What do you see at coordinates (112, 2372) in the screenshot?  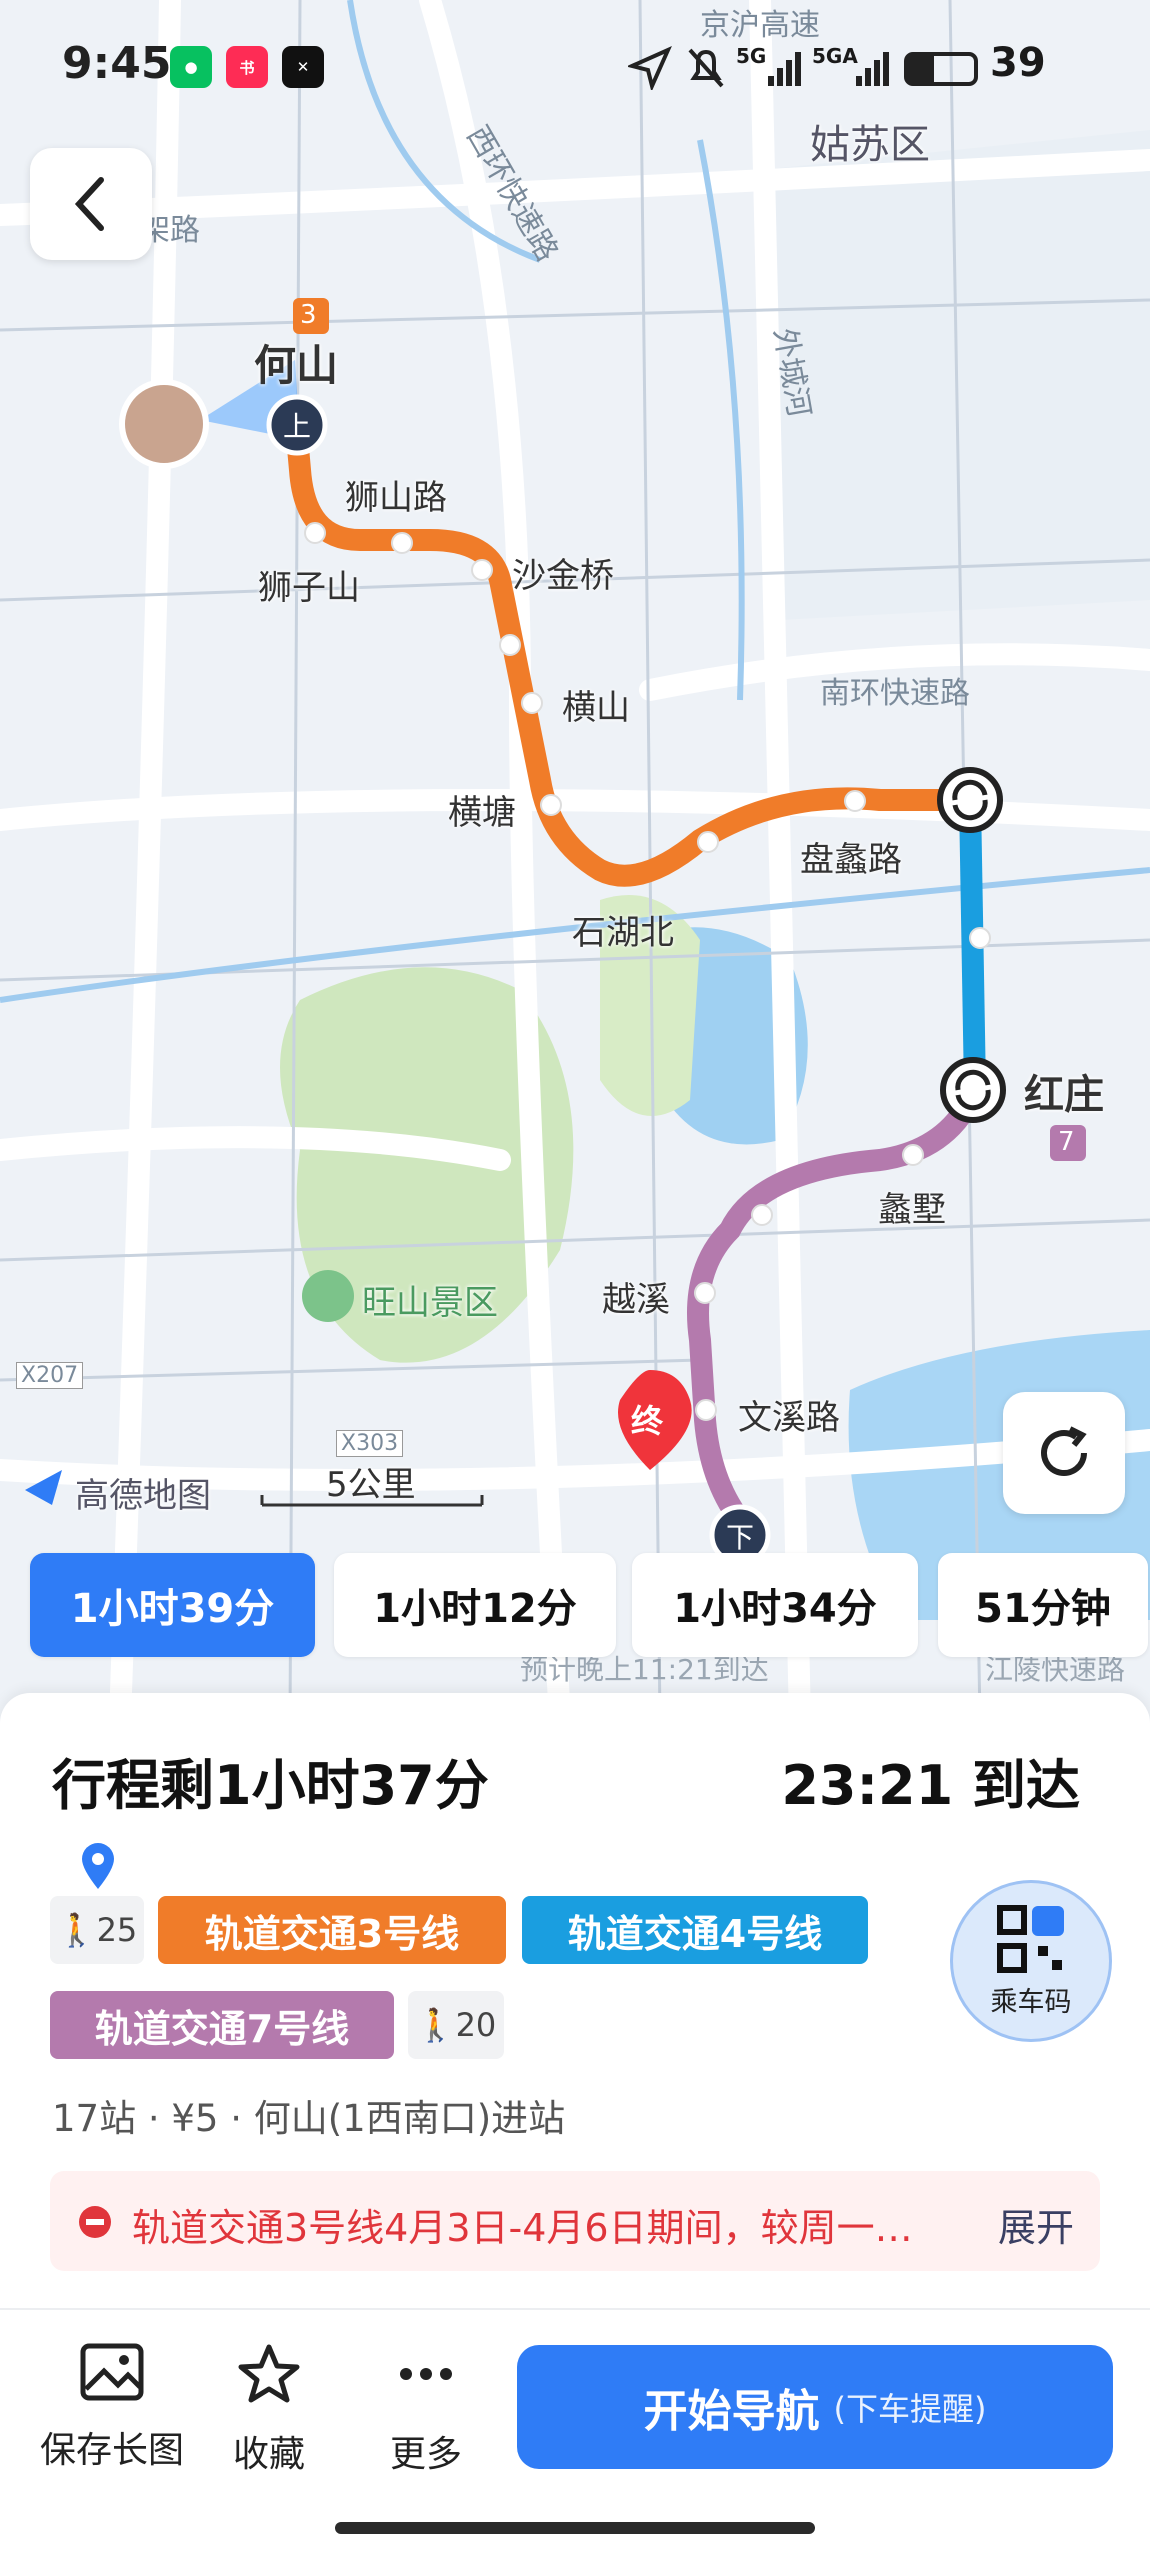 I see `image-icon` at bounding box center [112, 2372].